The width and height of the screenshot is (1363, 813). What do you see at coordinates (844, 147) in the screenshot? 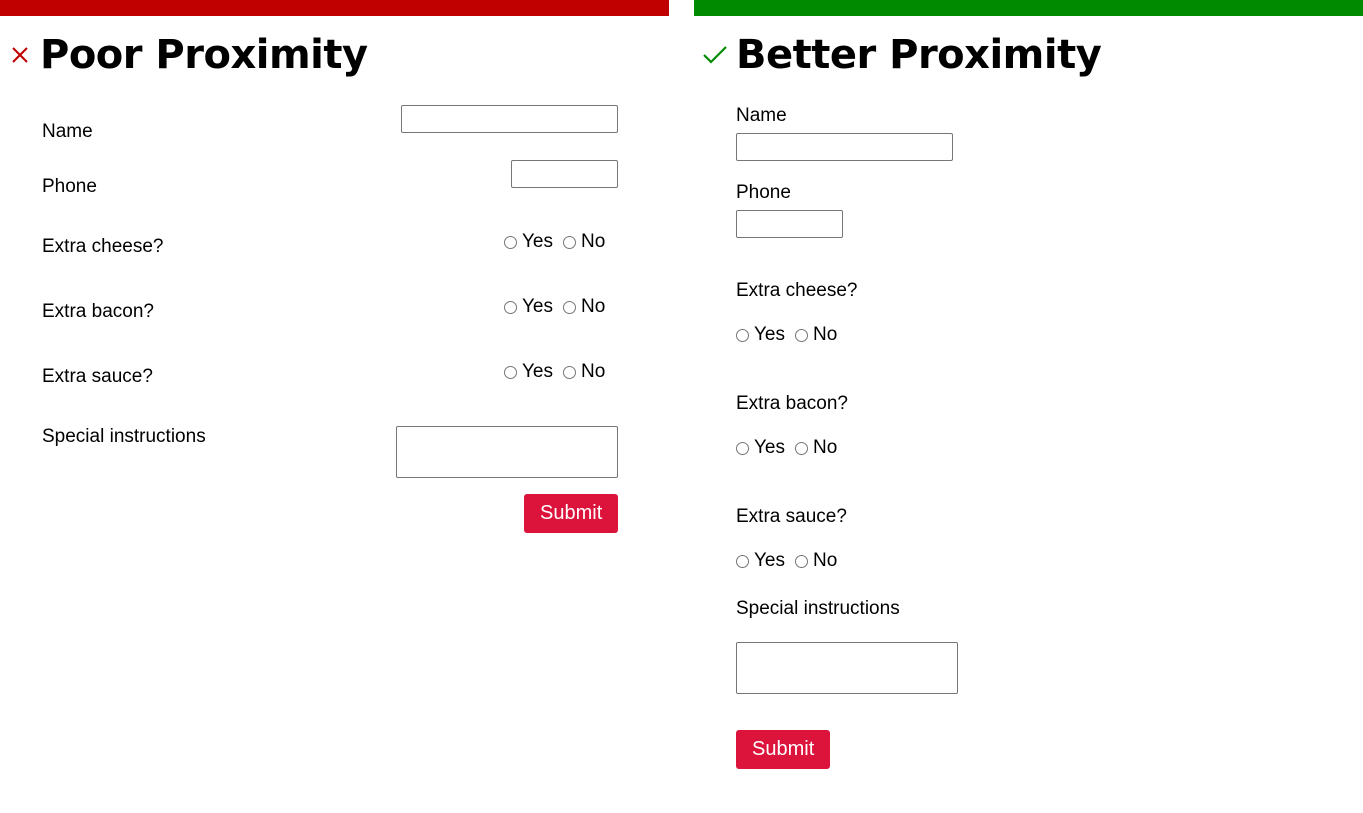
I see `better-name-input` at bounding box center [844, 147].